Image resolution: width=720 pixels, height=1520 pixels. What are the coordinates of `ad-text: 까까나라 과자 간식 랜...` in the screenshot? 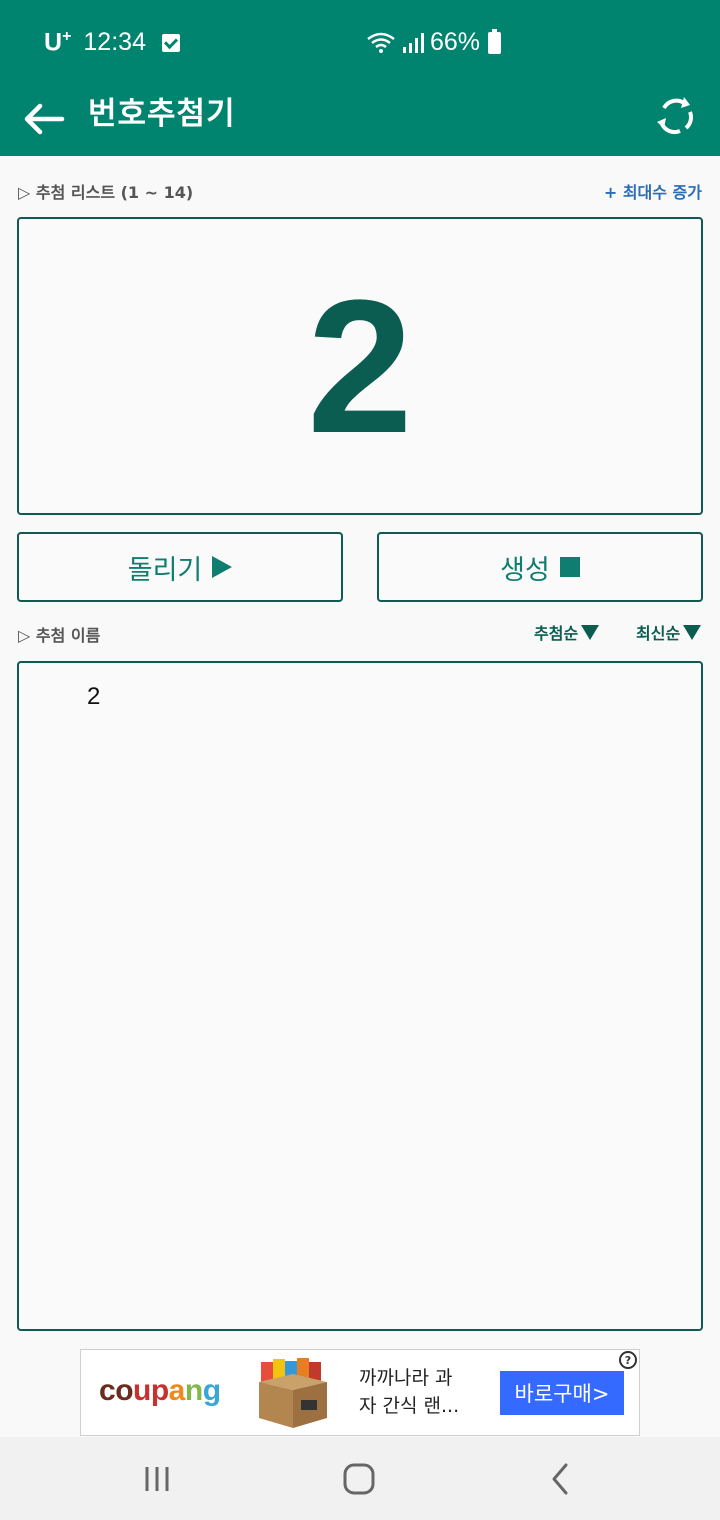 It's located at (409, 1392).